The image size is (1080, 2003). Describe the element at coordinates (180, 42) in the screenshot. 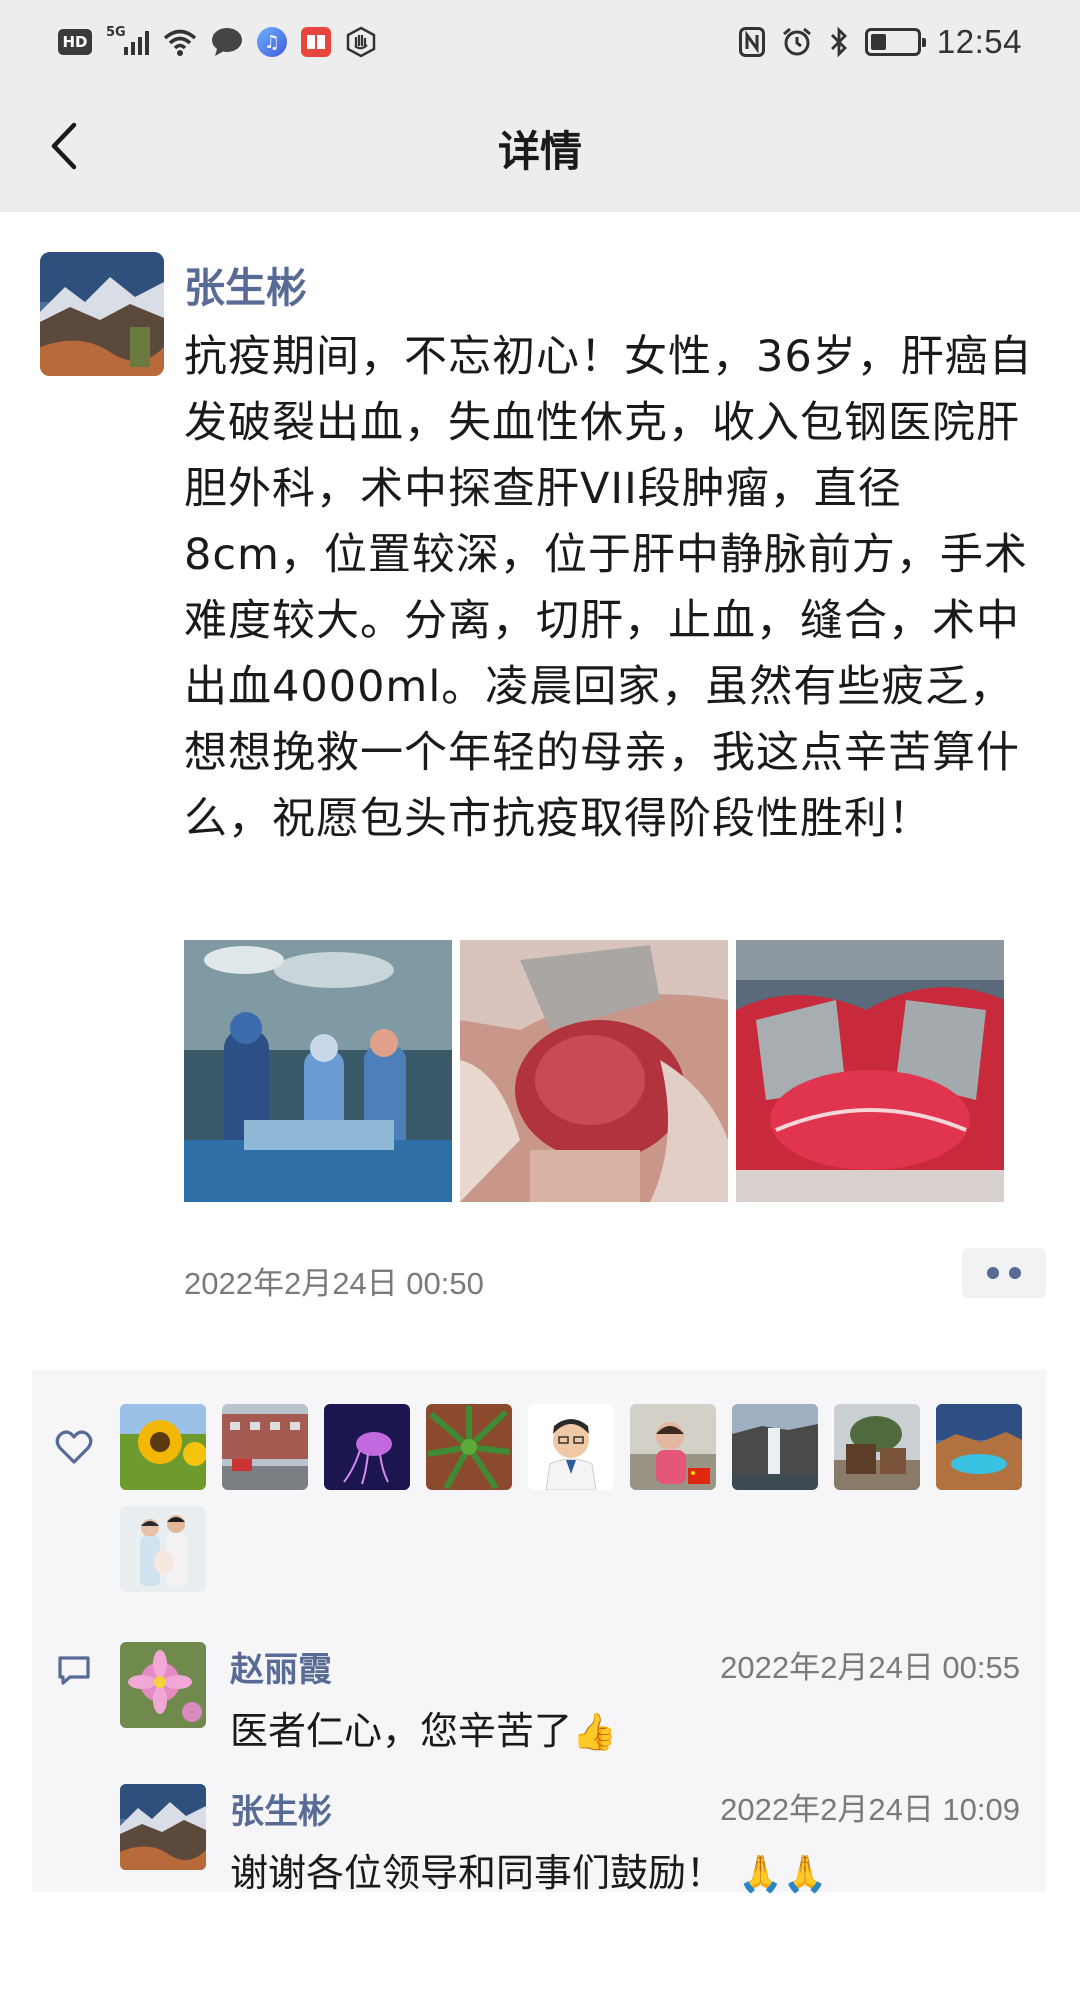

I see `wifi-icon` at that location.